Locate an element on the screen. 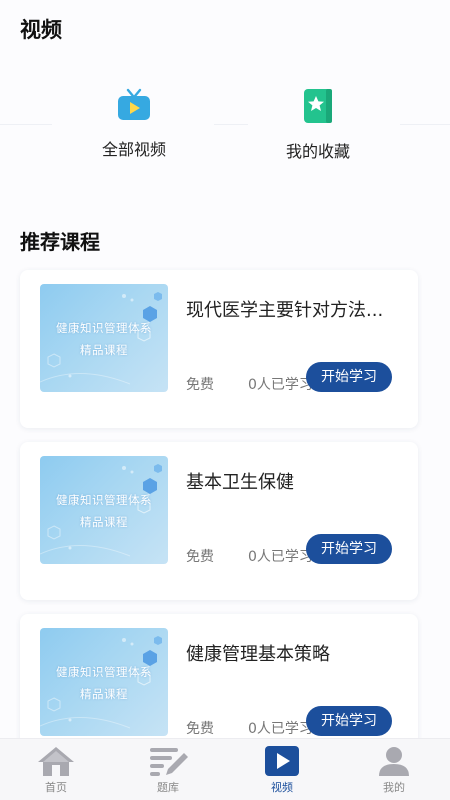 The height and width of the screenshot is (800, 450). all-videos-button: 全部视频 is located at coordinates (134, 124).